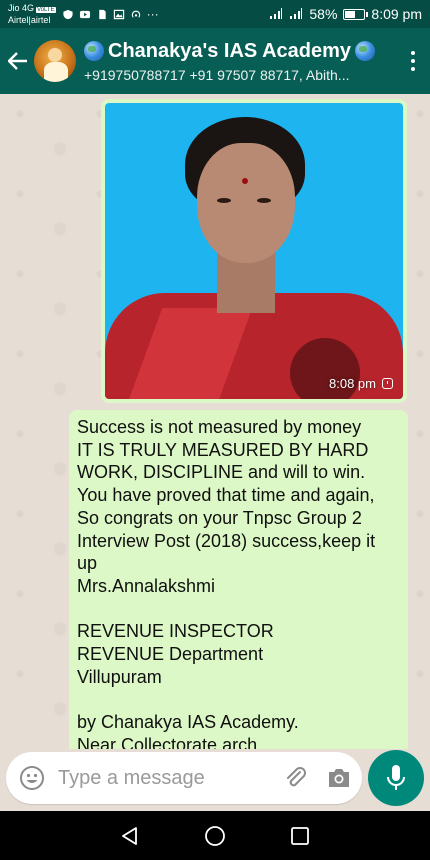  Describe the element at coordinates (276, 13) in the screenshot. I see `signal-icon` at that location.